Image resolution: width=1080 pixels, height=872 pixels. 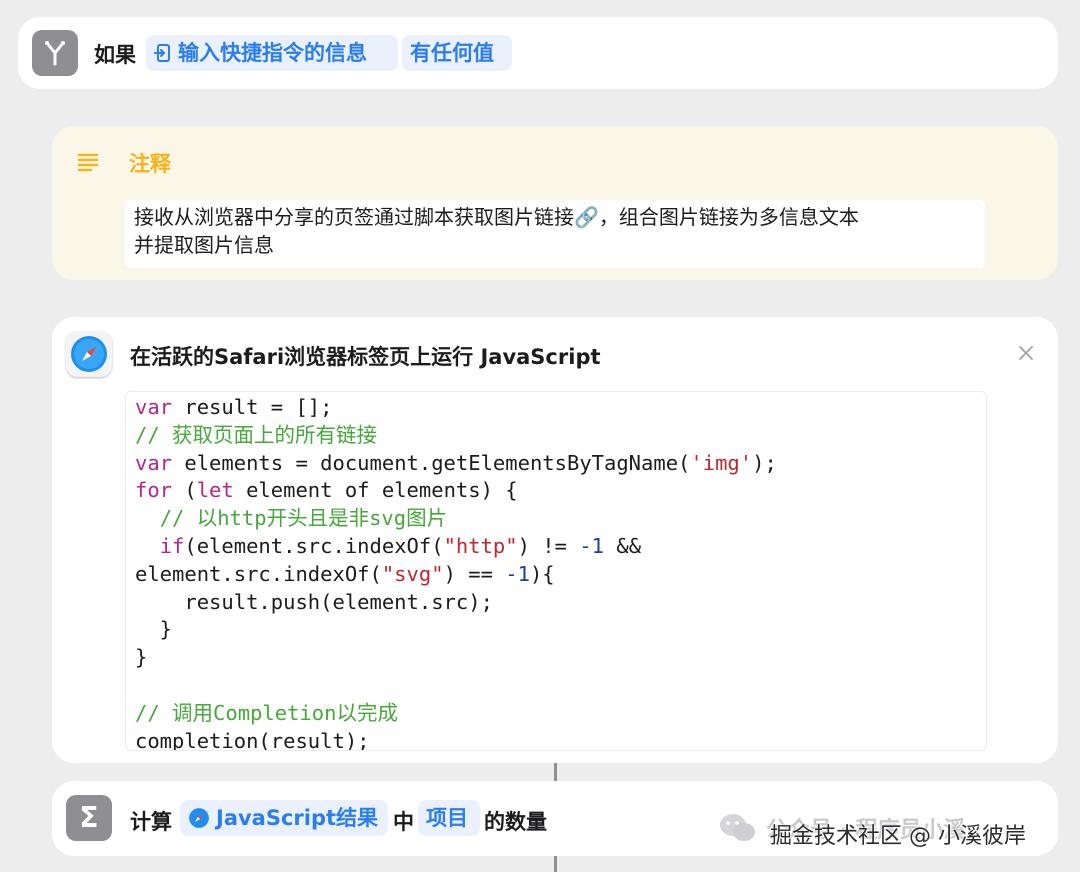 I want to click on sigma-icon: Σ, so click(x=89, y=818).